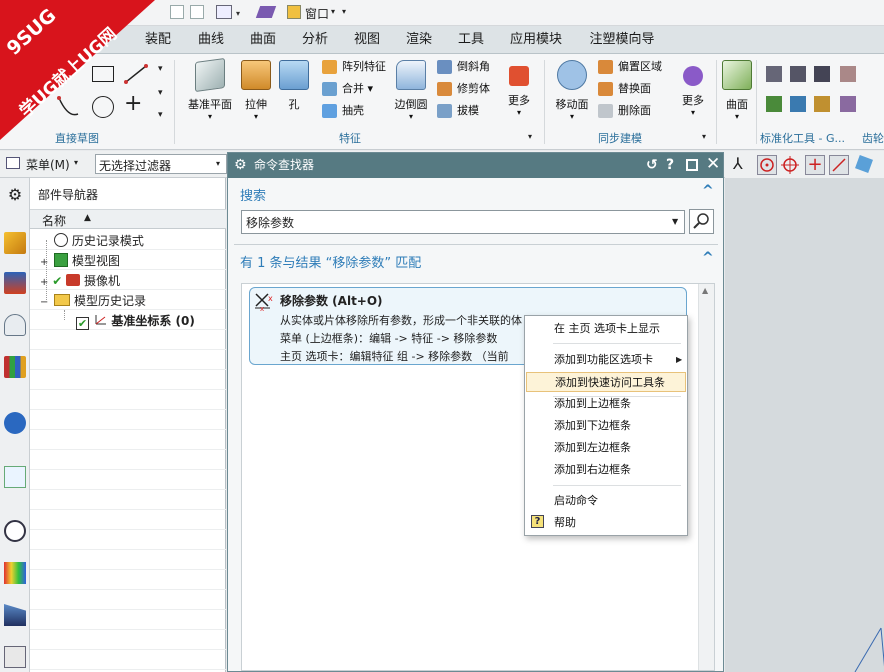 The width and height of the screenshot is (884, 672). What do you see at coordinates (367, 40) in the screenshot?
I see `tab-view: 视图` at bounding box center [367, 40].